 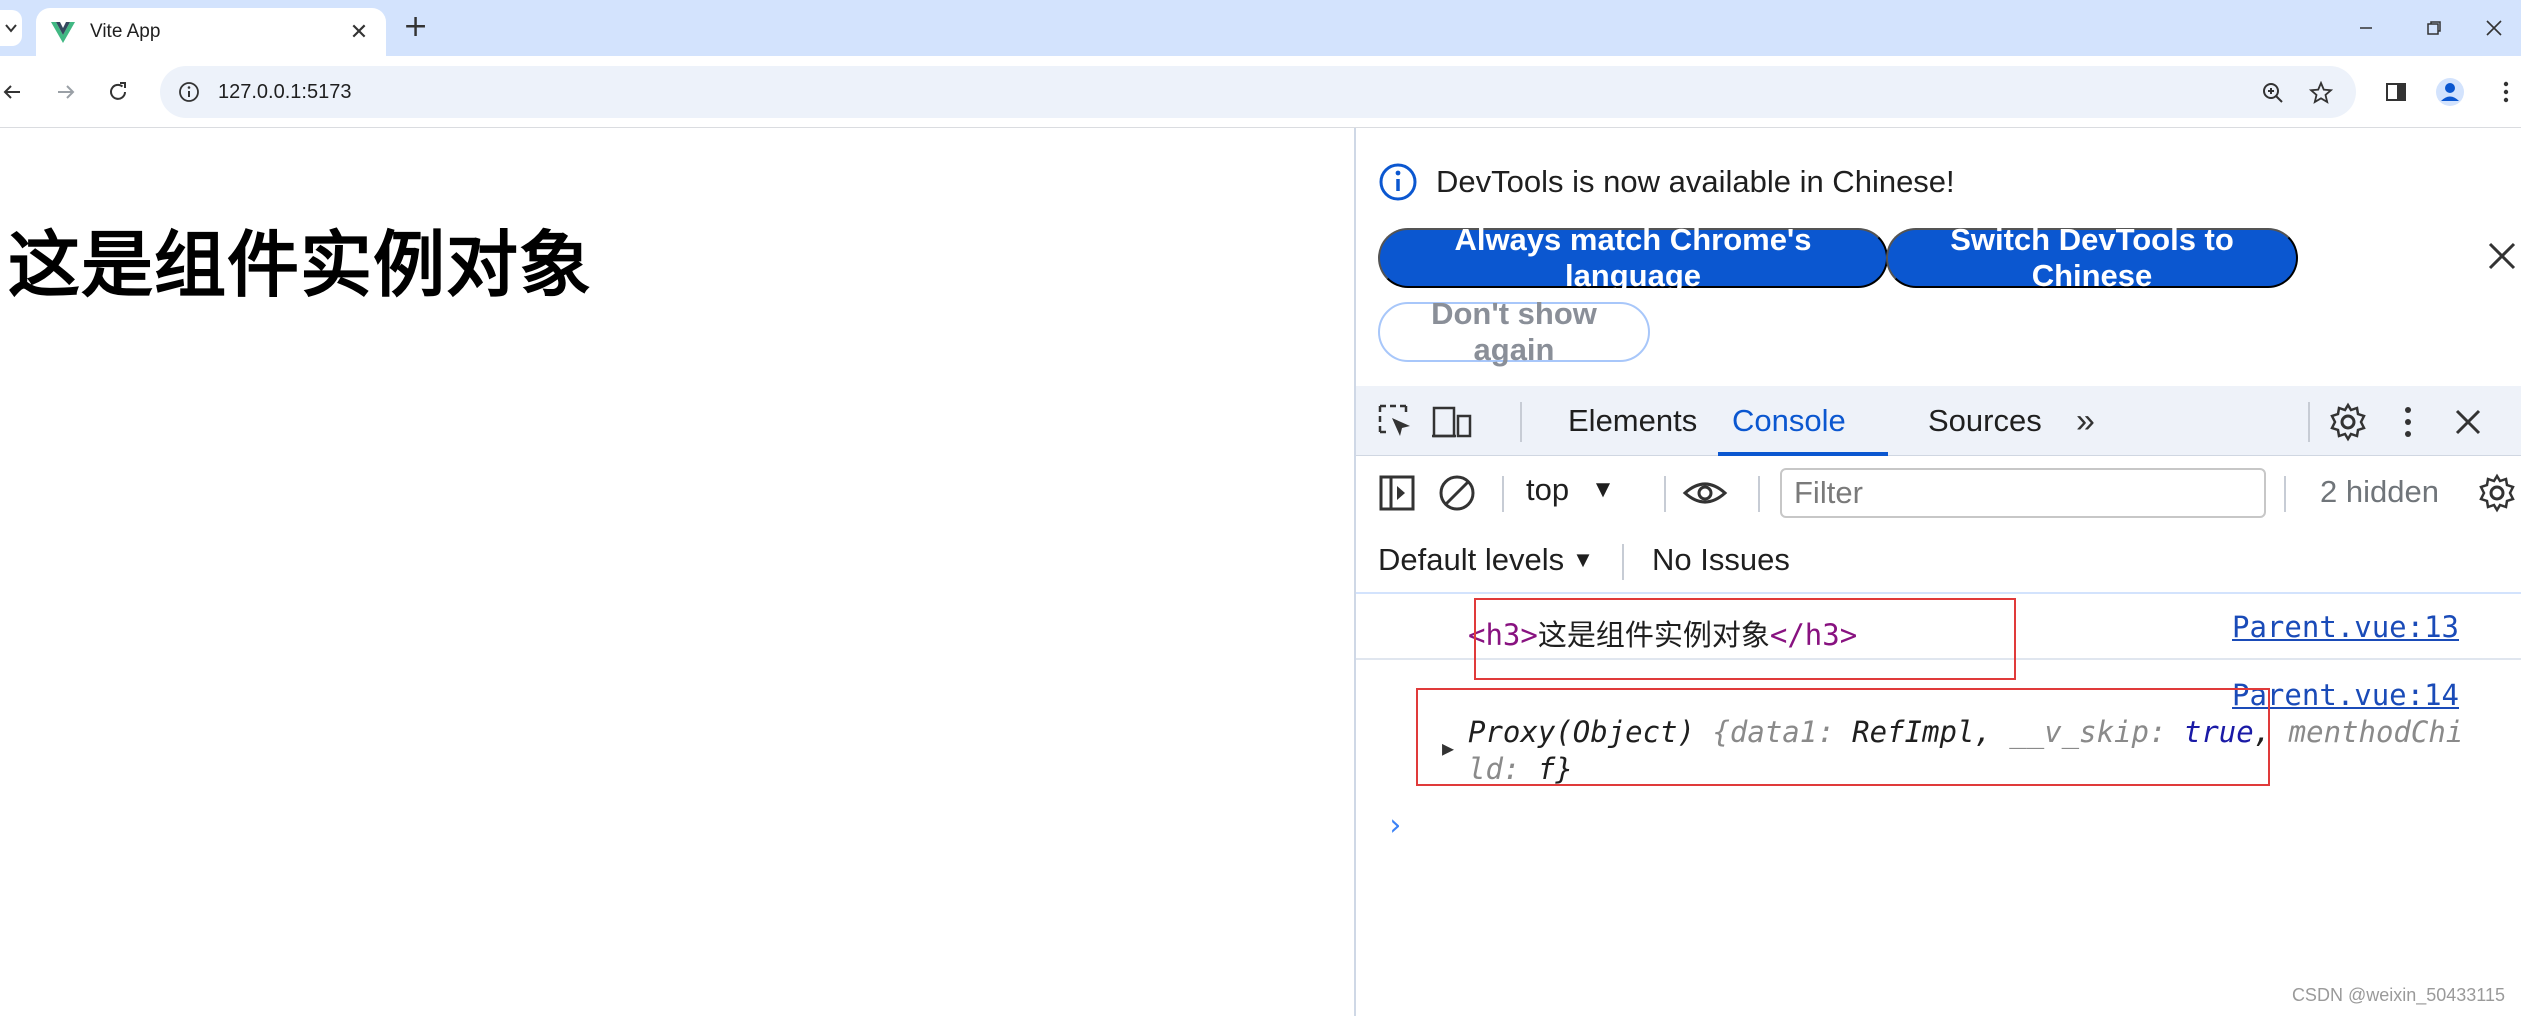 I want to click on source-link: Parent.vue:14, so click(x=2345, y=695).